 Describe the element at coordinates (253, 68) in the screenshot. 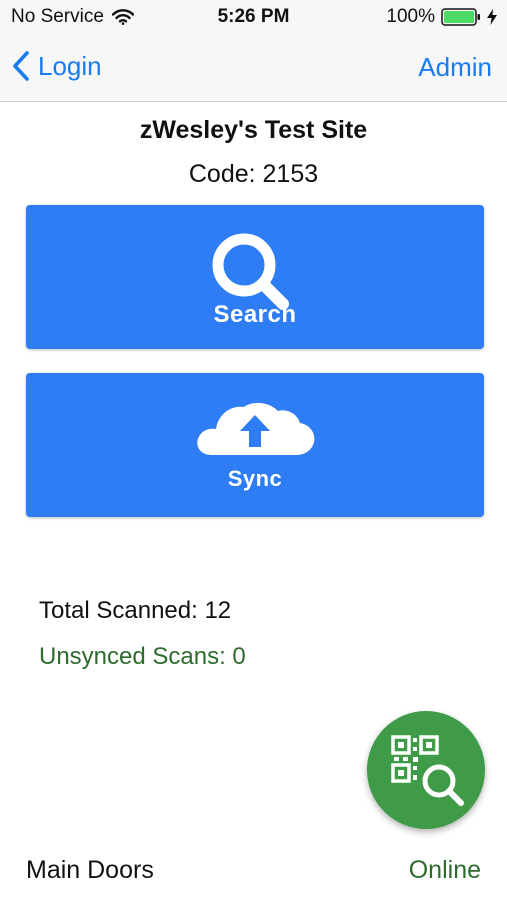

I see `navigation-bar: Login Admin` at that location.